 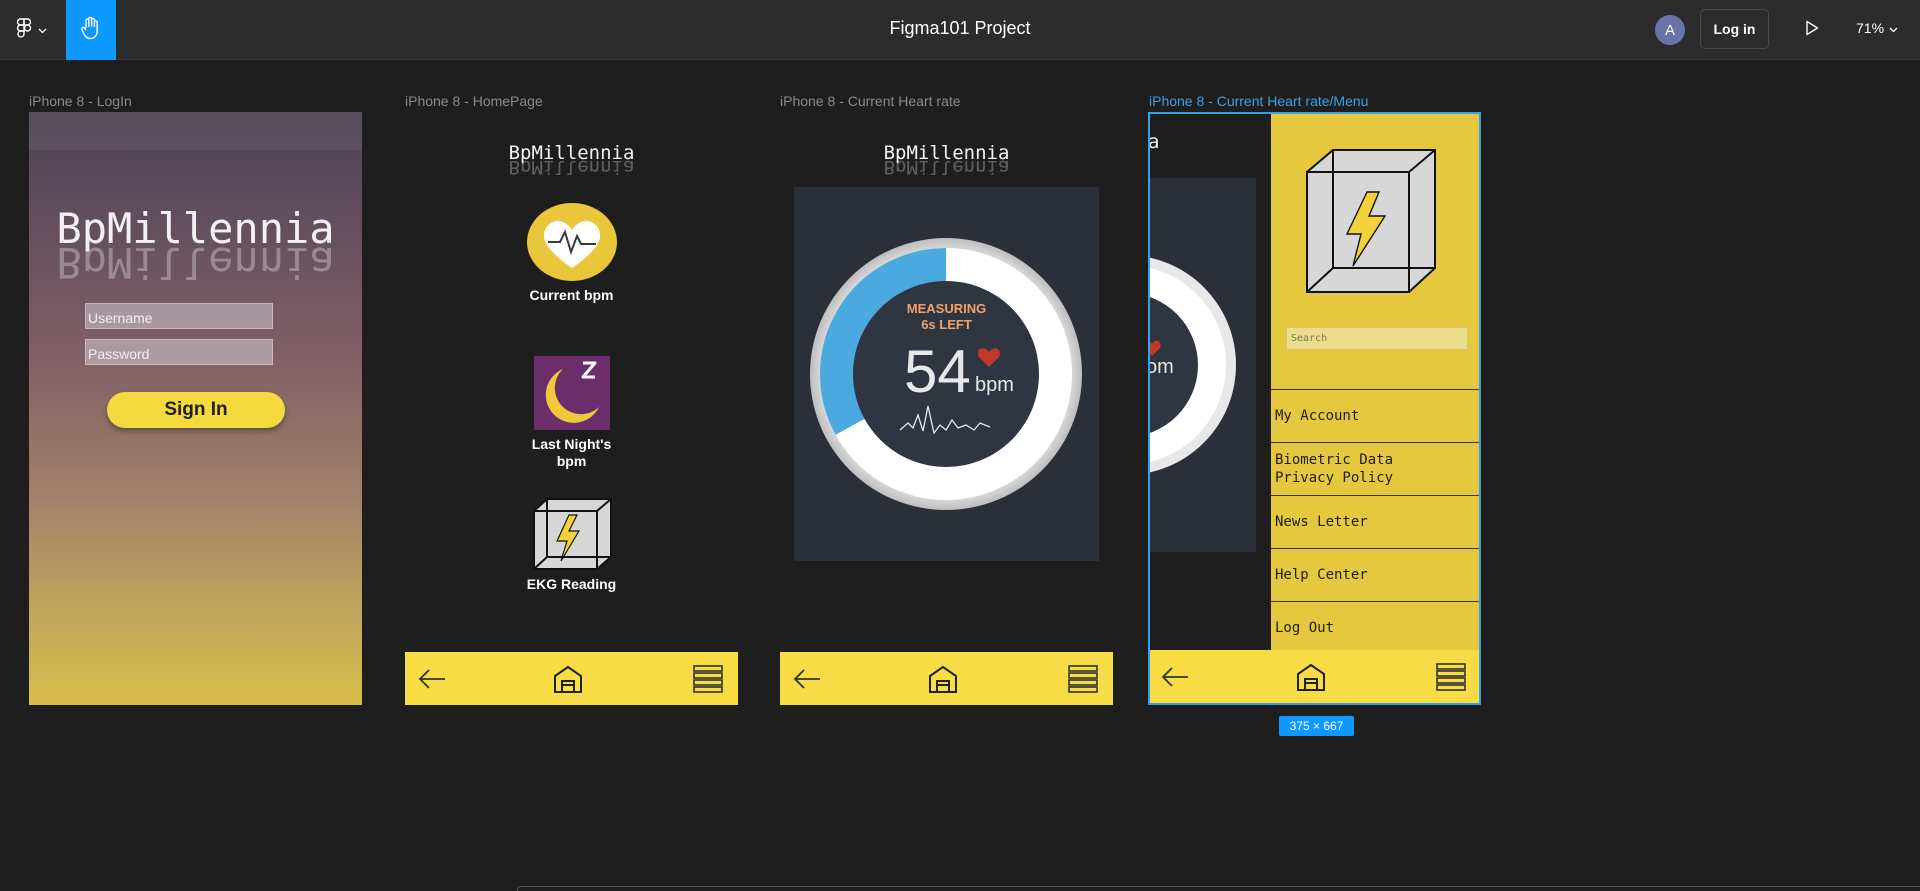 I want to click on frame-label-login: iPhone 8 - LogIn, so click(x=80, y=101).